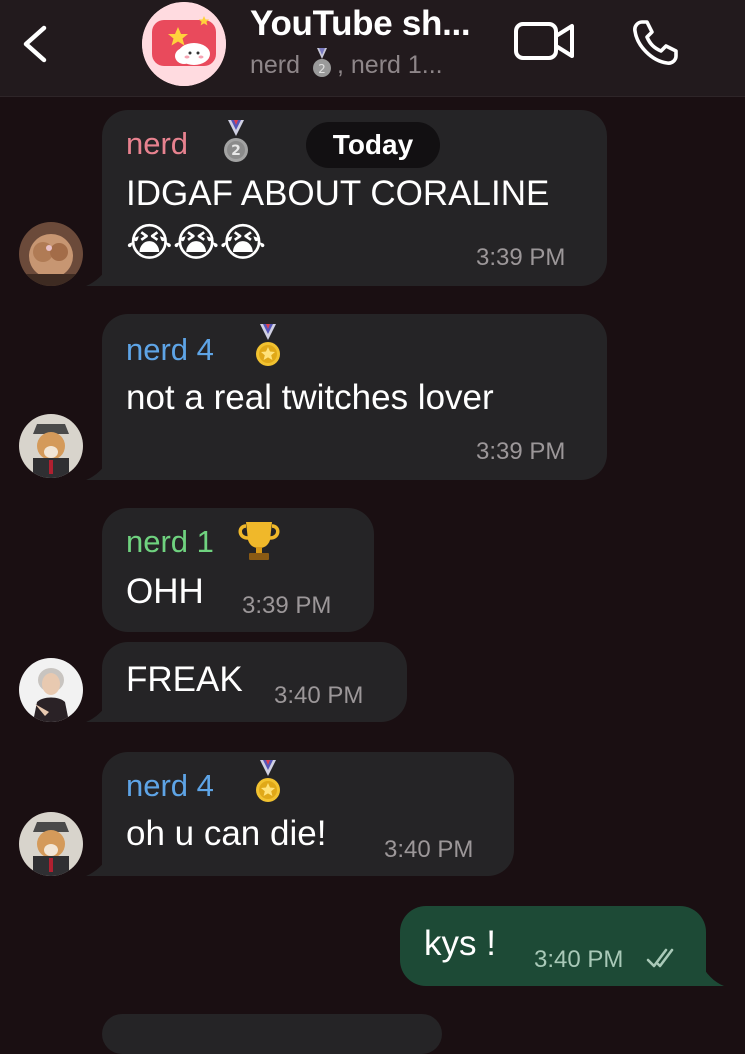 Image resolution: width=745 pixels, height=1054 pixels. I want to click on message-bubble: nerd 4 oh u can die! 3:40 PM, so click(308, 814).